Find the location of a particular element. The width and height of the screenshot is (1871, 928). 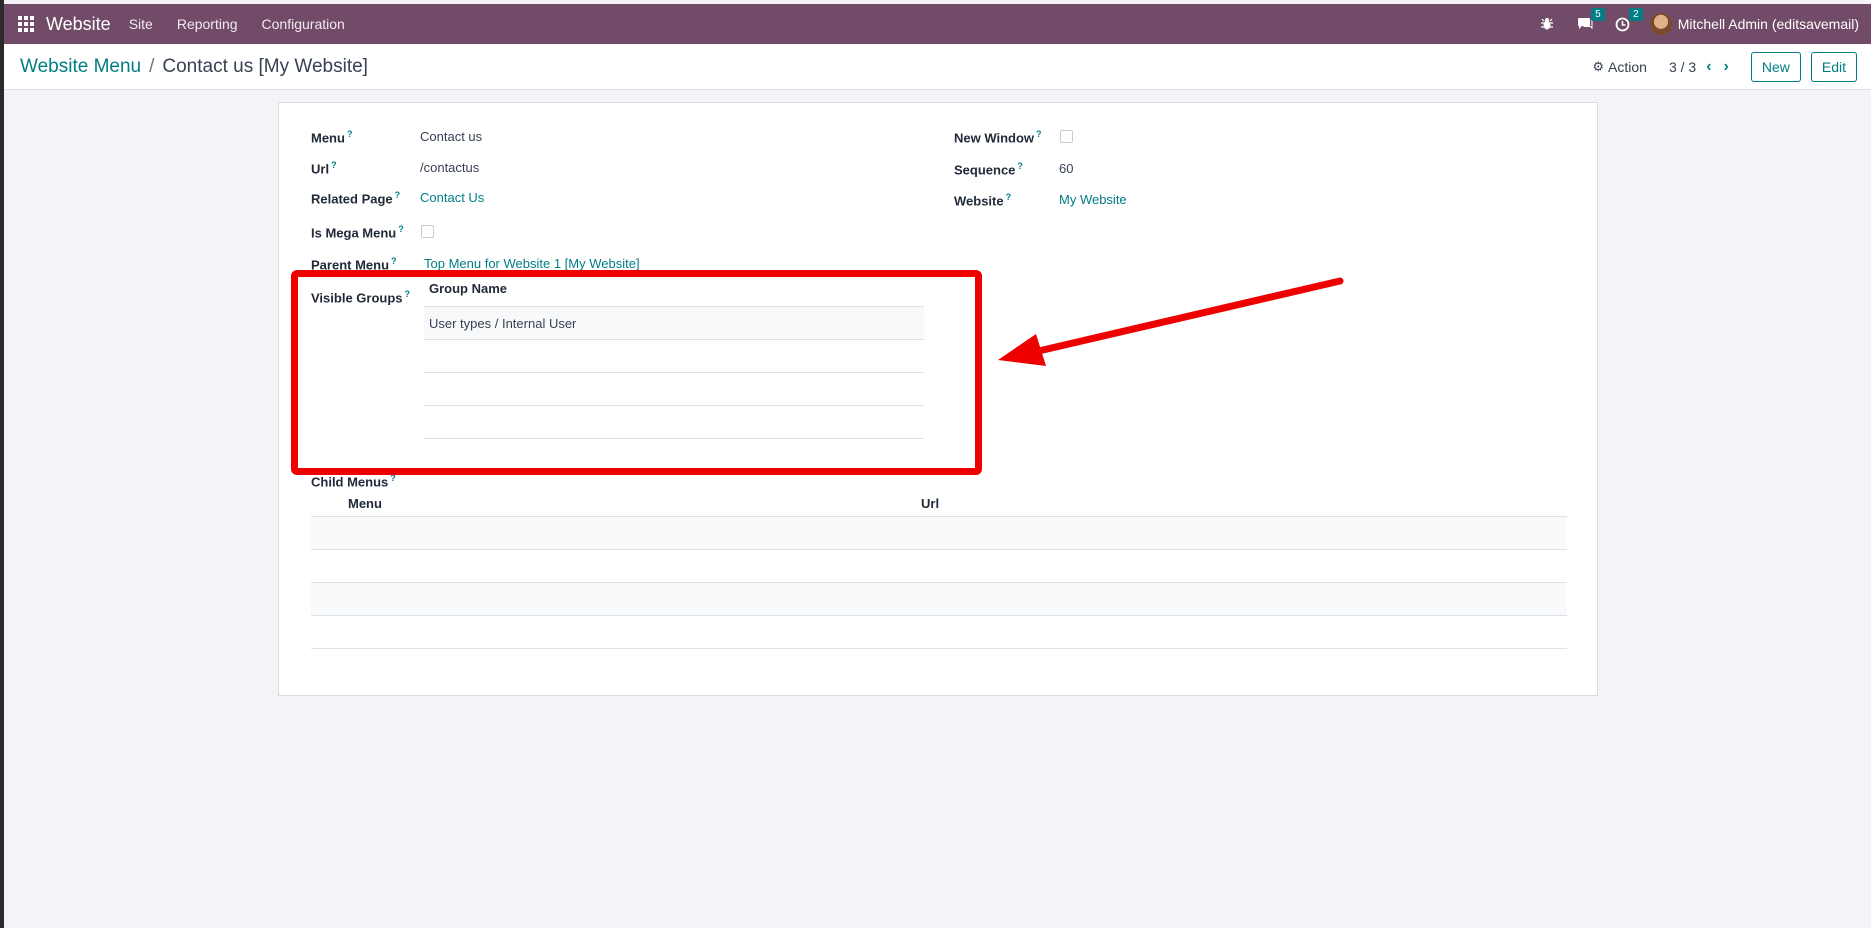

website-field-label: Website? is located at coordinates (983, 200).